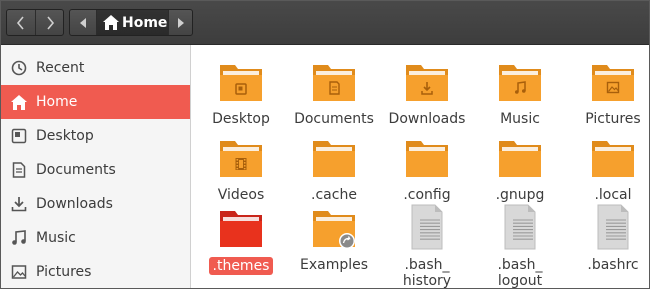 The height and width of the screenshot is (289, 650). Describe the element at coordinates (65, 136) in the screenshot. I see `sidebar-item-label: Desktop` at that location.